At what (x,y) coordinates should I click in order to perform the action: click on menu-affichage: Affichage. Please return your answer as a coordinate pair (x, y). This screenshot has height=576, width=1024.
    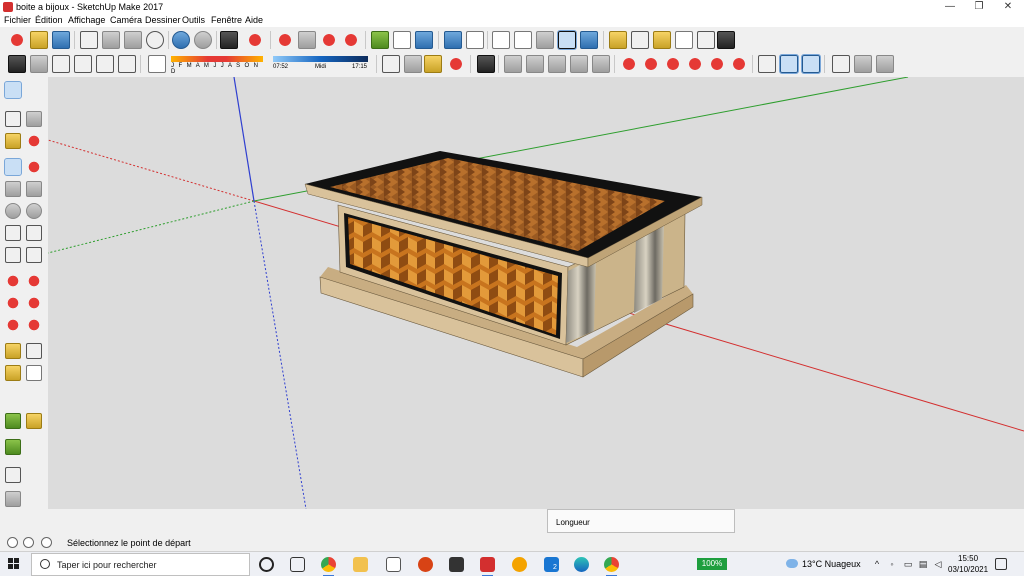
    Looking at the image, I should click on (86, 20).